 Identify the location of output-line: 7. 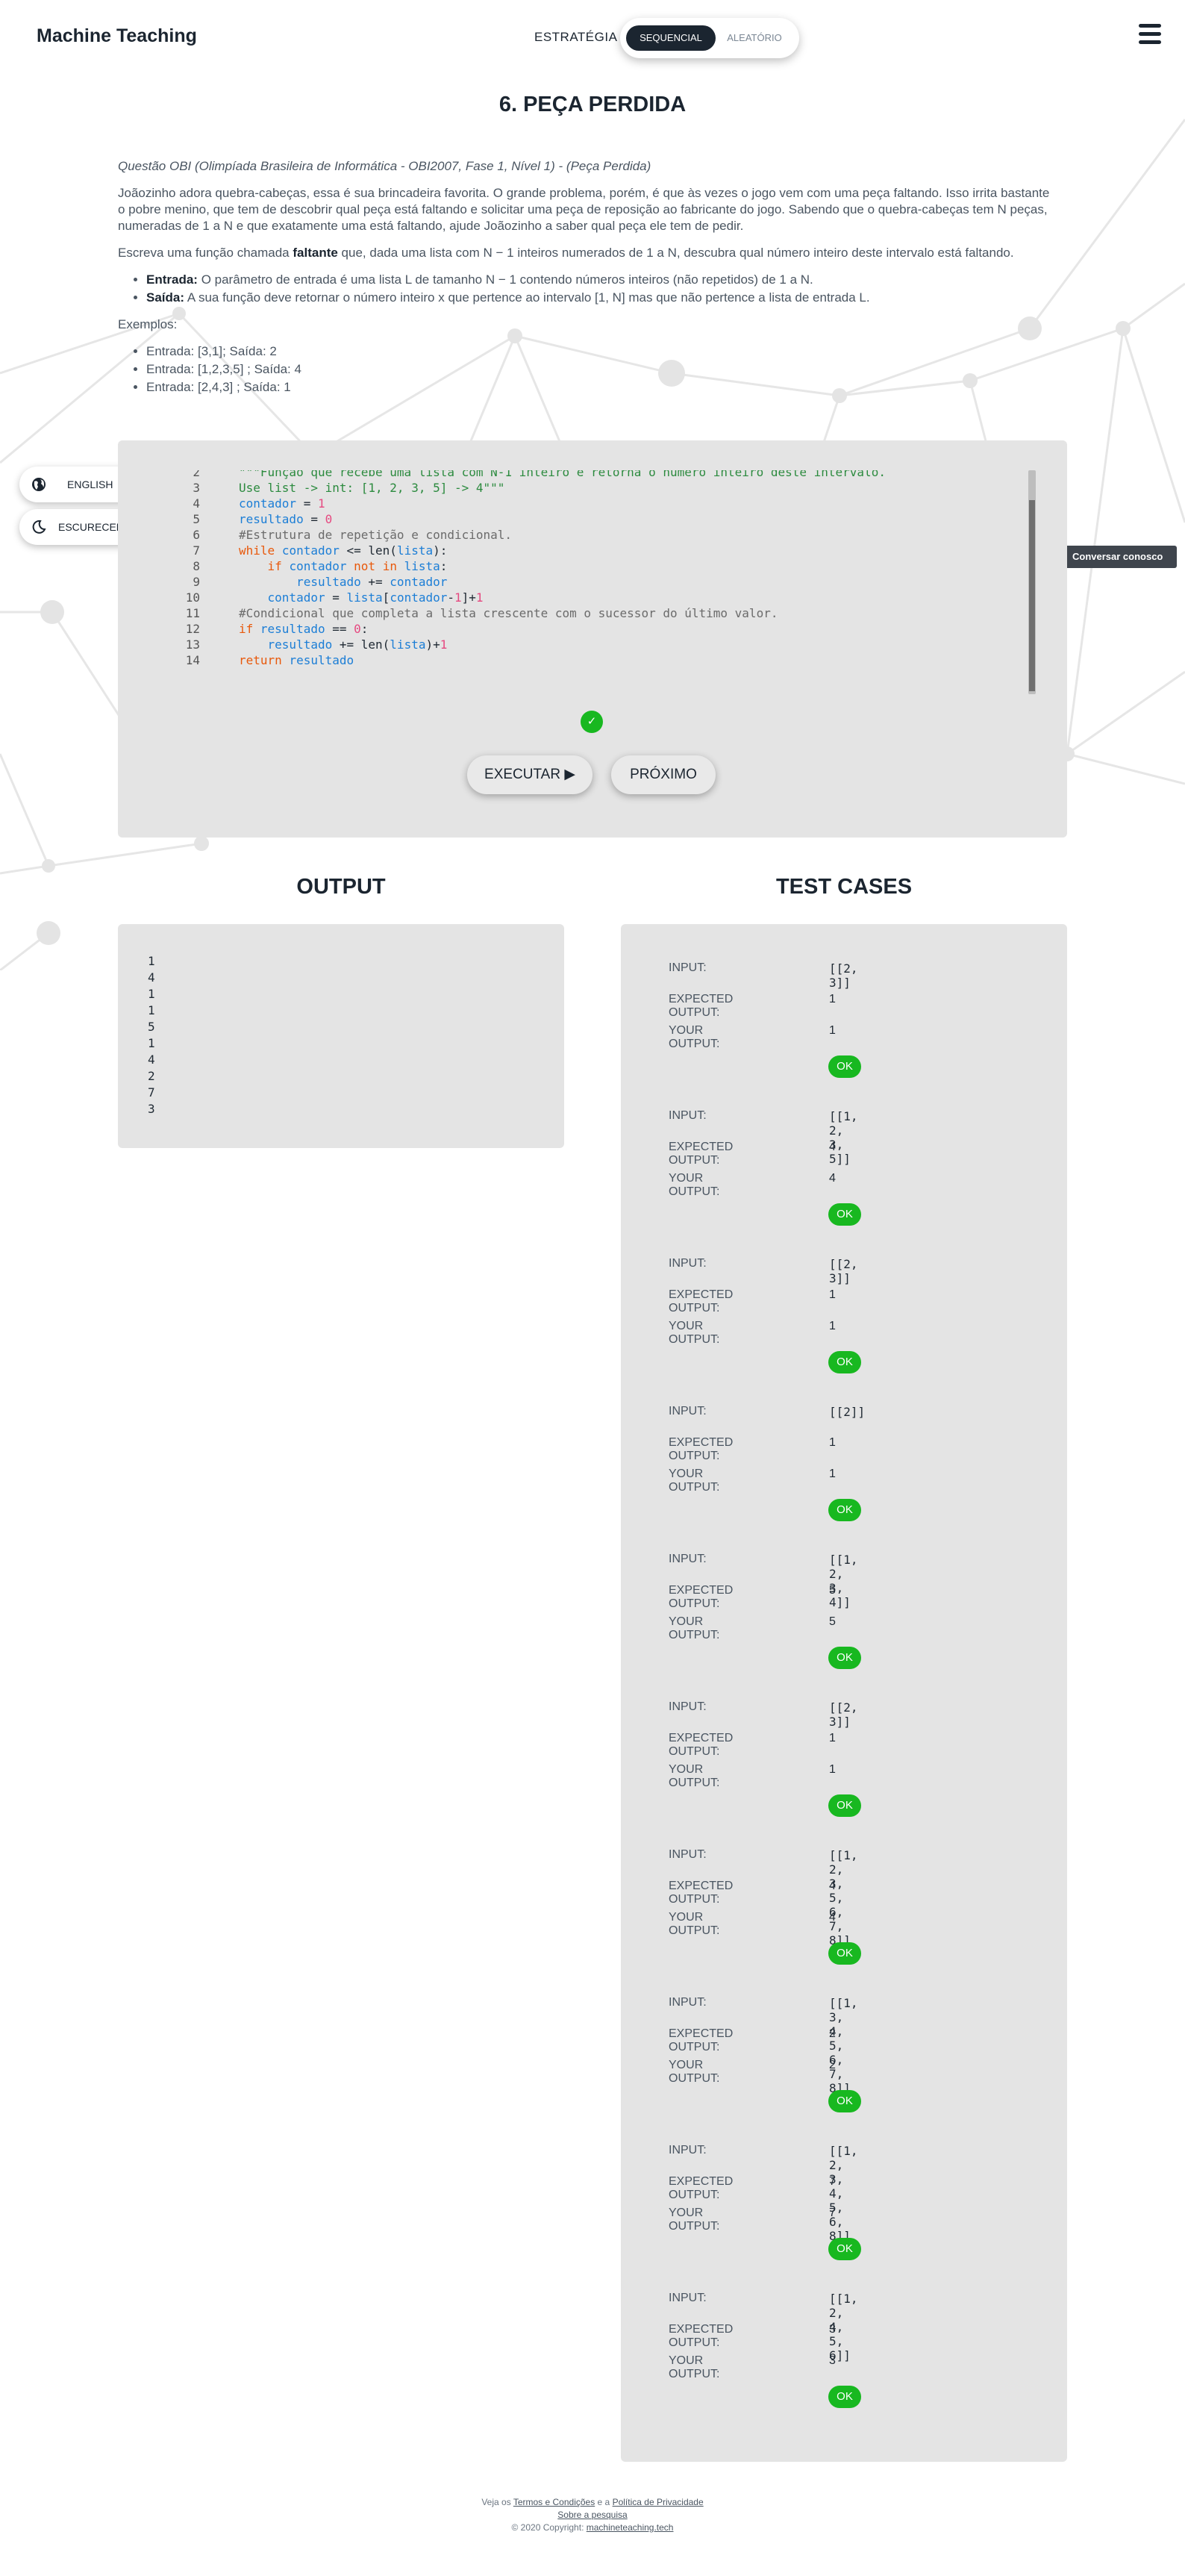
(152, 1092).